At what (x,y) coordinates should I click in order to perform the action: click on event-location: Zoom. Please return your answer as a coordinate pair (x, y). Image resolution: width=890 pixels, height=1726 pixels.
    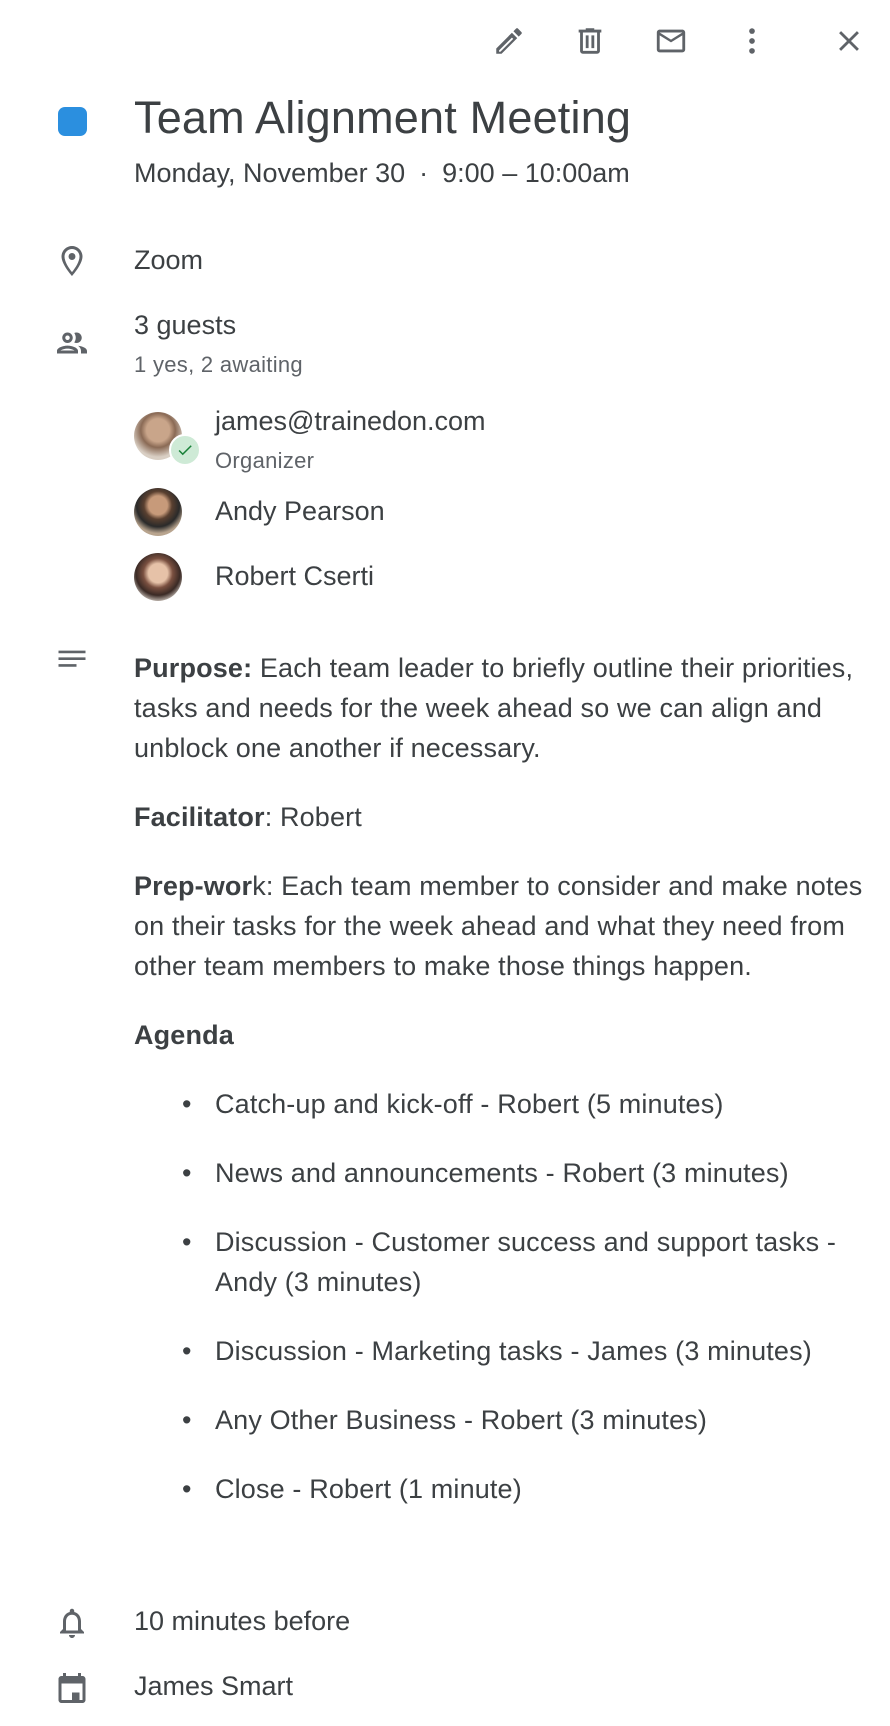
    Looking at the image, I should click on (168, 260).